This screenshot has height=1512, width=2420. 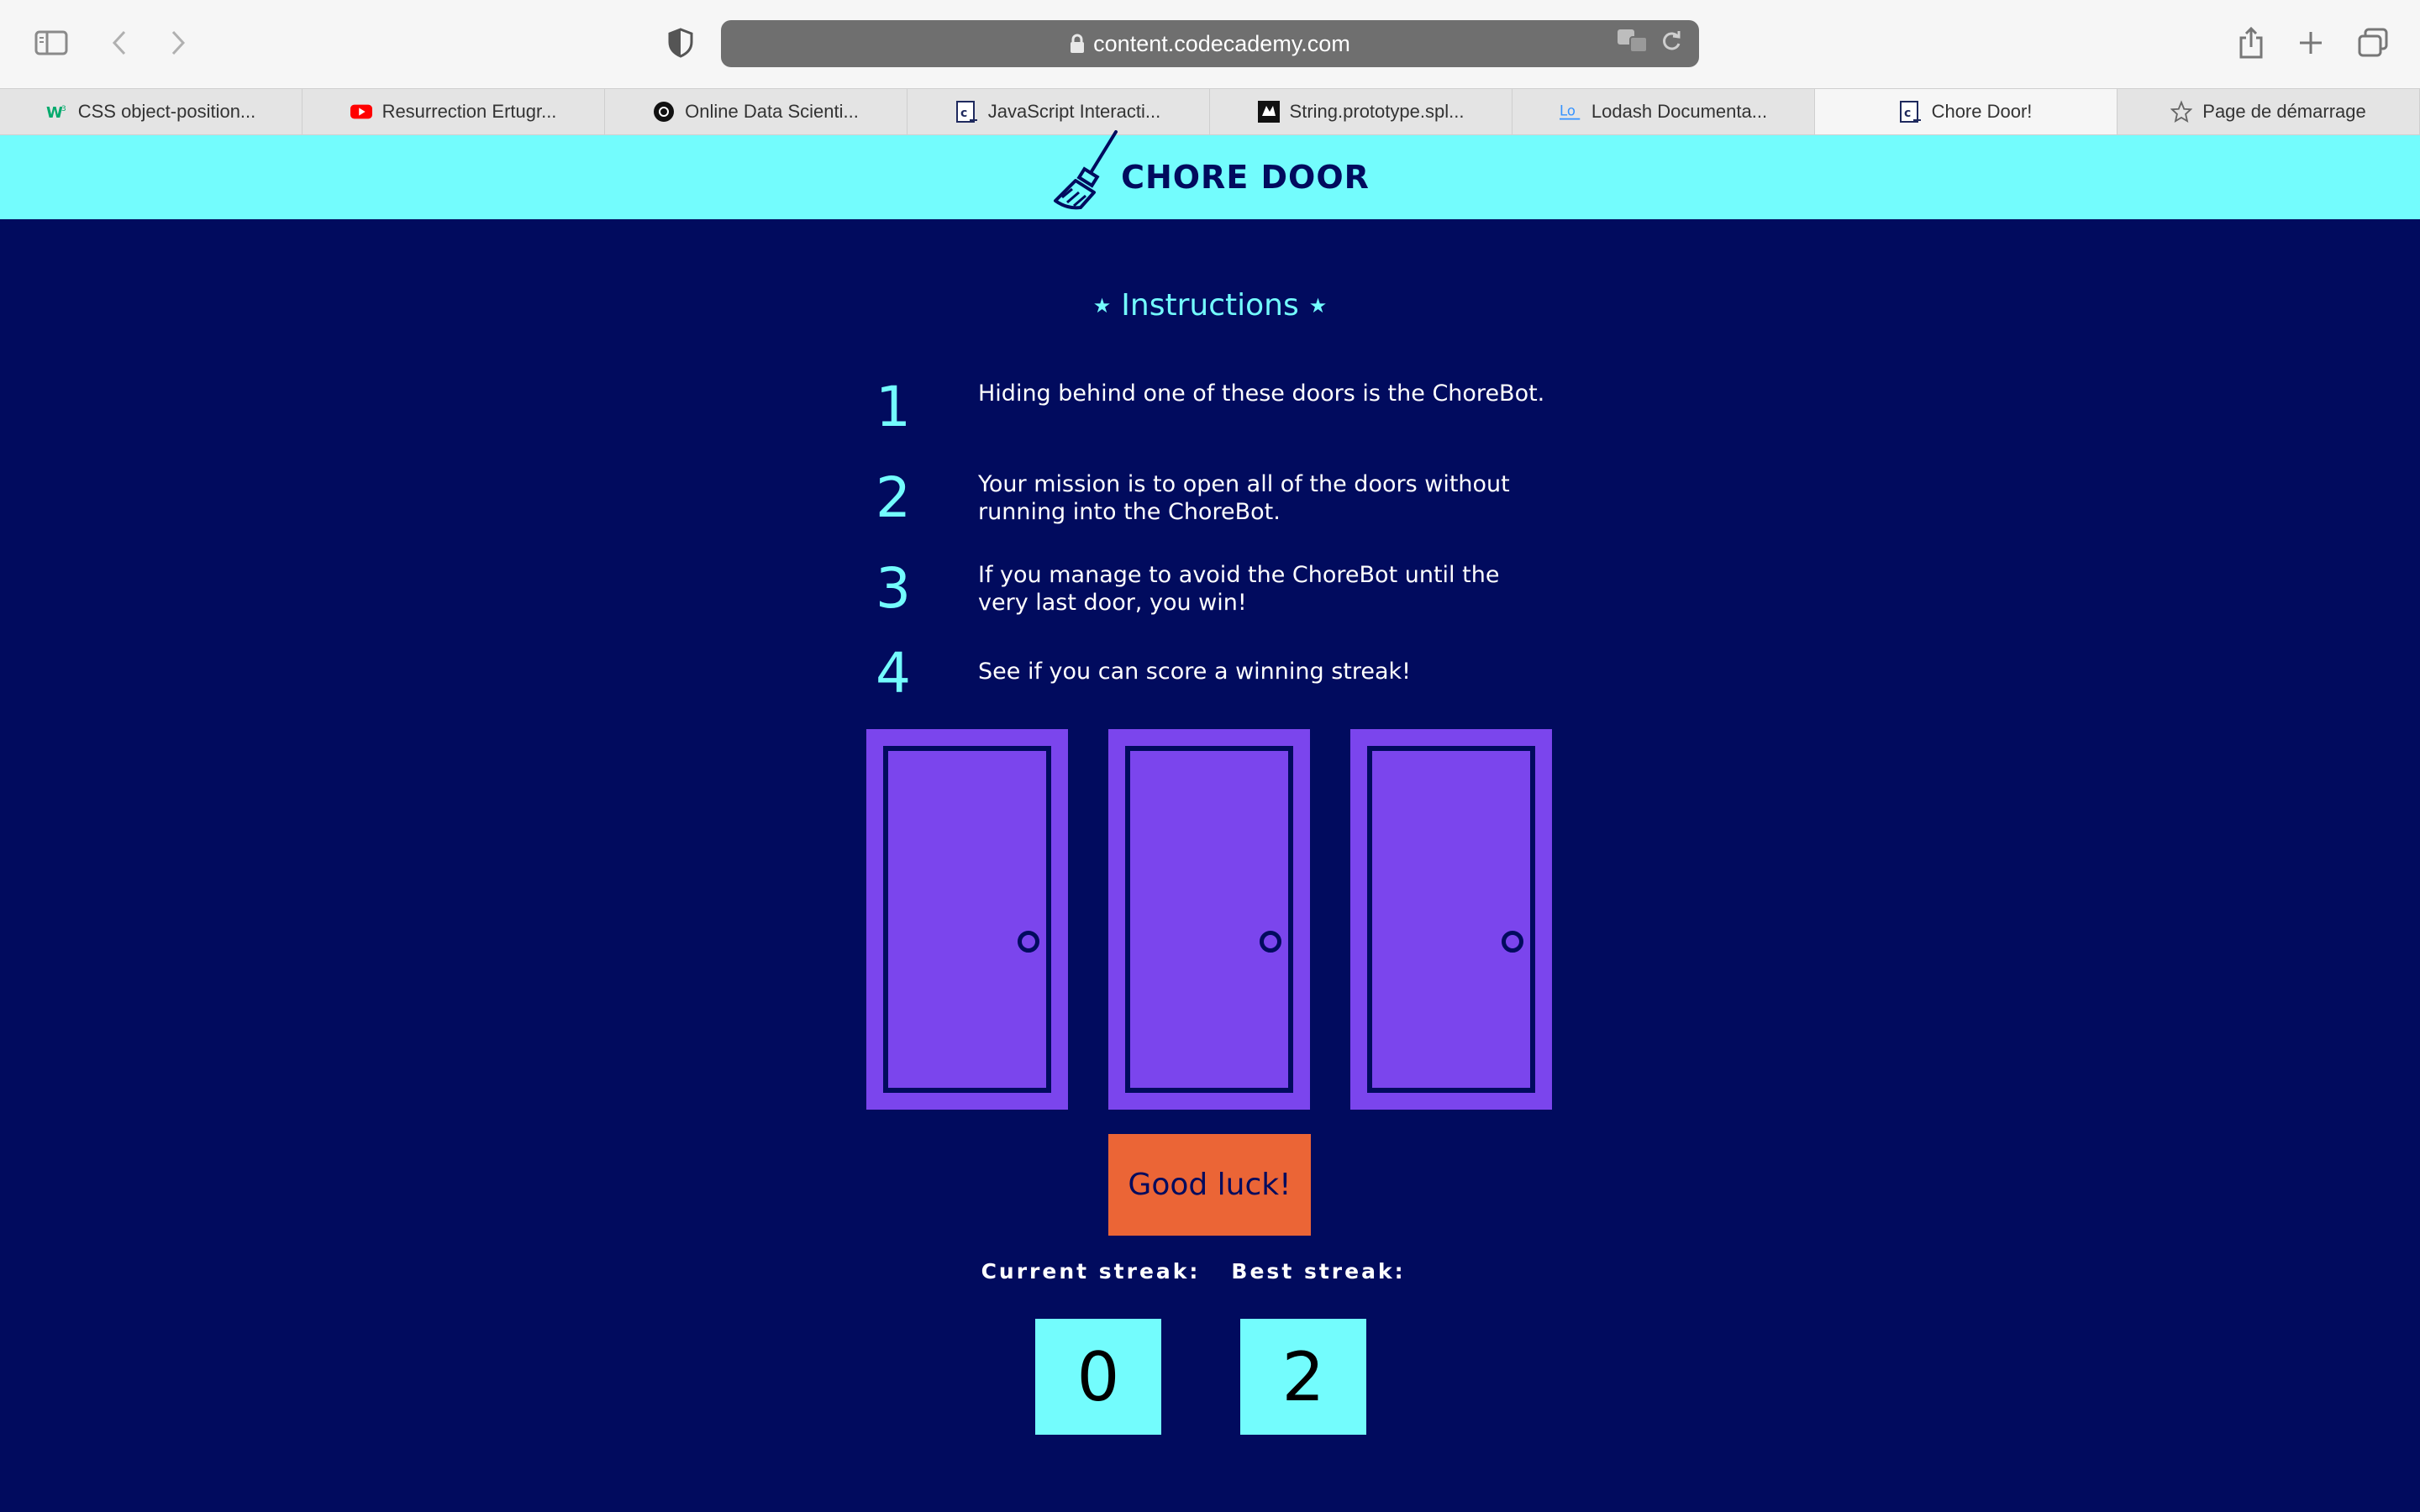 What do you see at coordinates (1982, 111) in the screenshot?
I see `tab-title: Chore Door!` at bounding box center [1982, 111].